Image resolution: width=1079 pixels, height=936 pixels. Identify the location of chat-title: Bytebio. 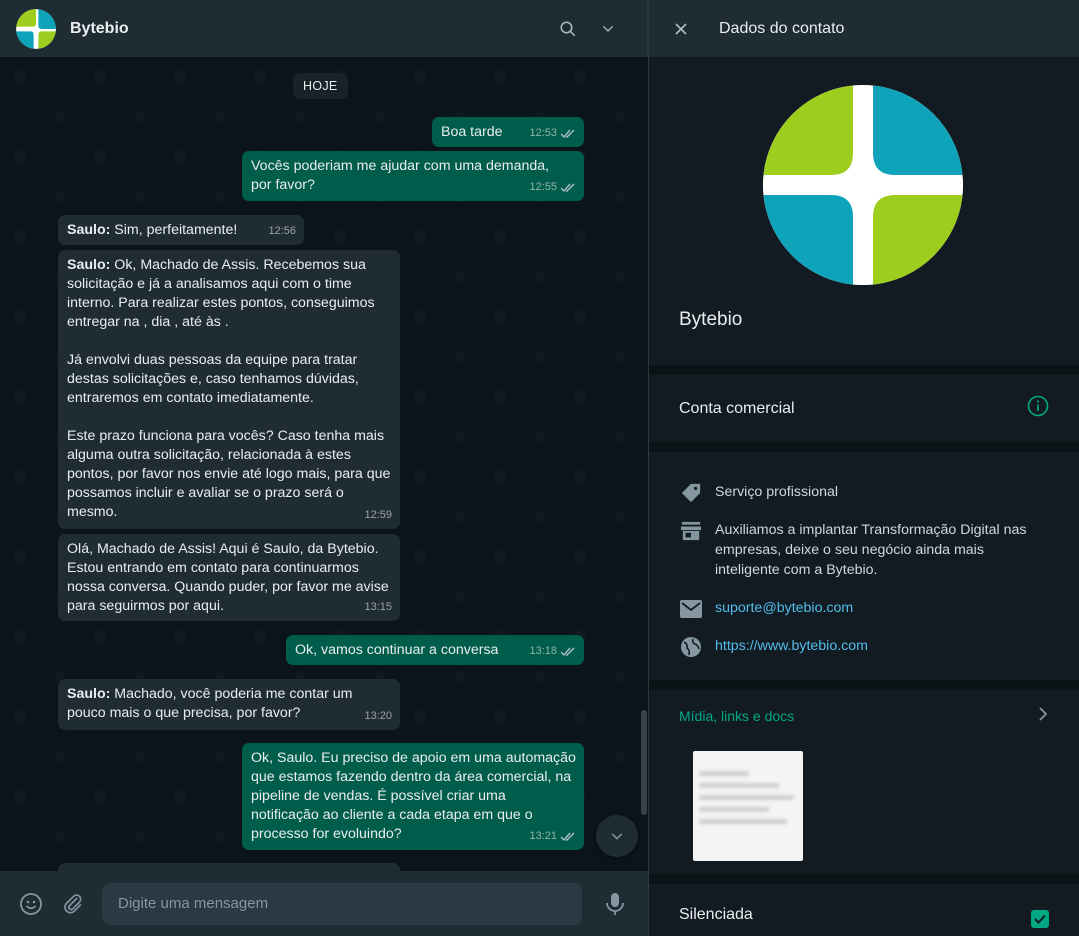
(99, 29).